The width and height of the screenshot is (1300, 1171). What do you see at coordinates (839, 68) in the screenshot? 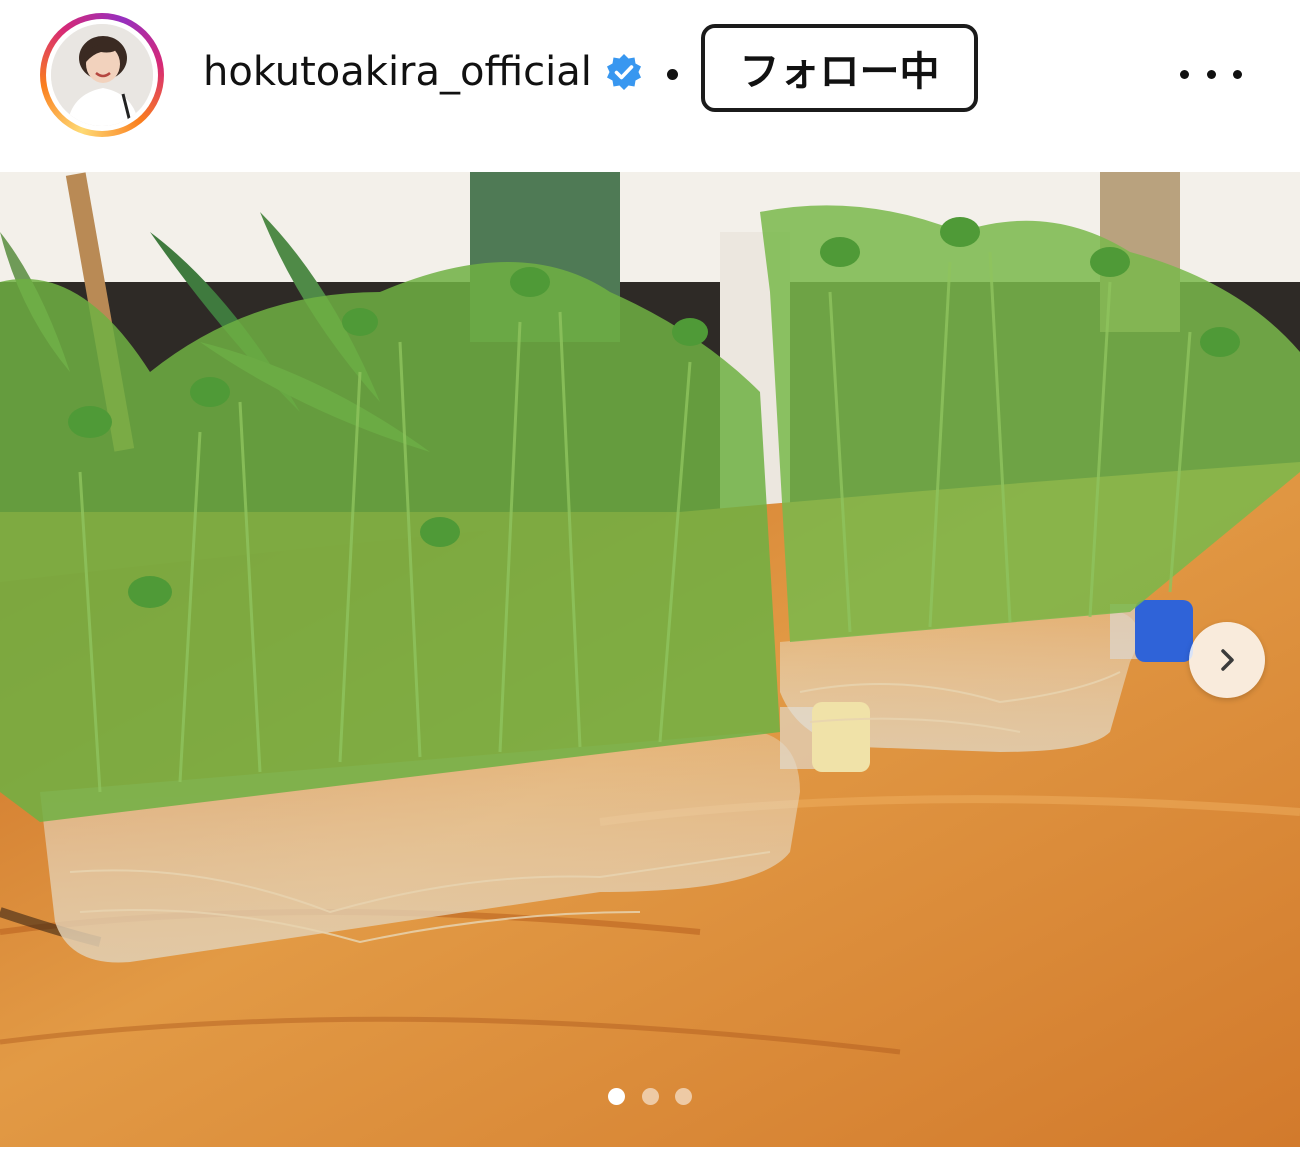
I see `following-button: フォロー中` at bounding box center [839, 68].